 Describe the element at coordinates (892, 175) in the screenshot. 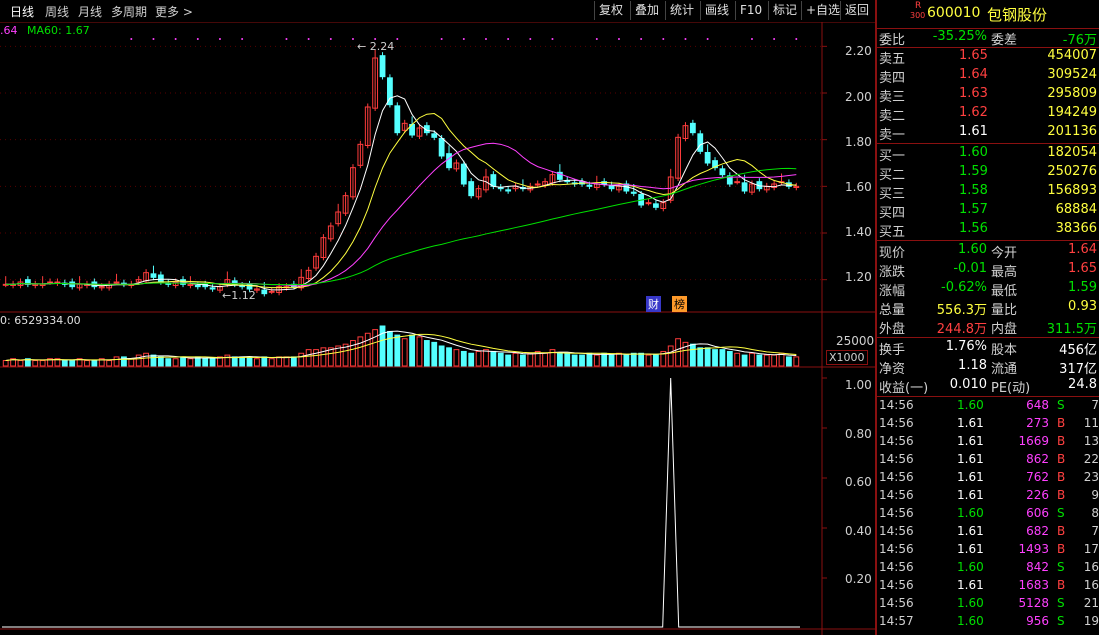

I see `bid-label: 买二` at that location.